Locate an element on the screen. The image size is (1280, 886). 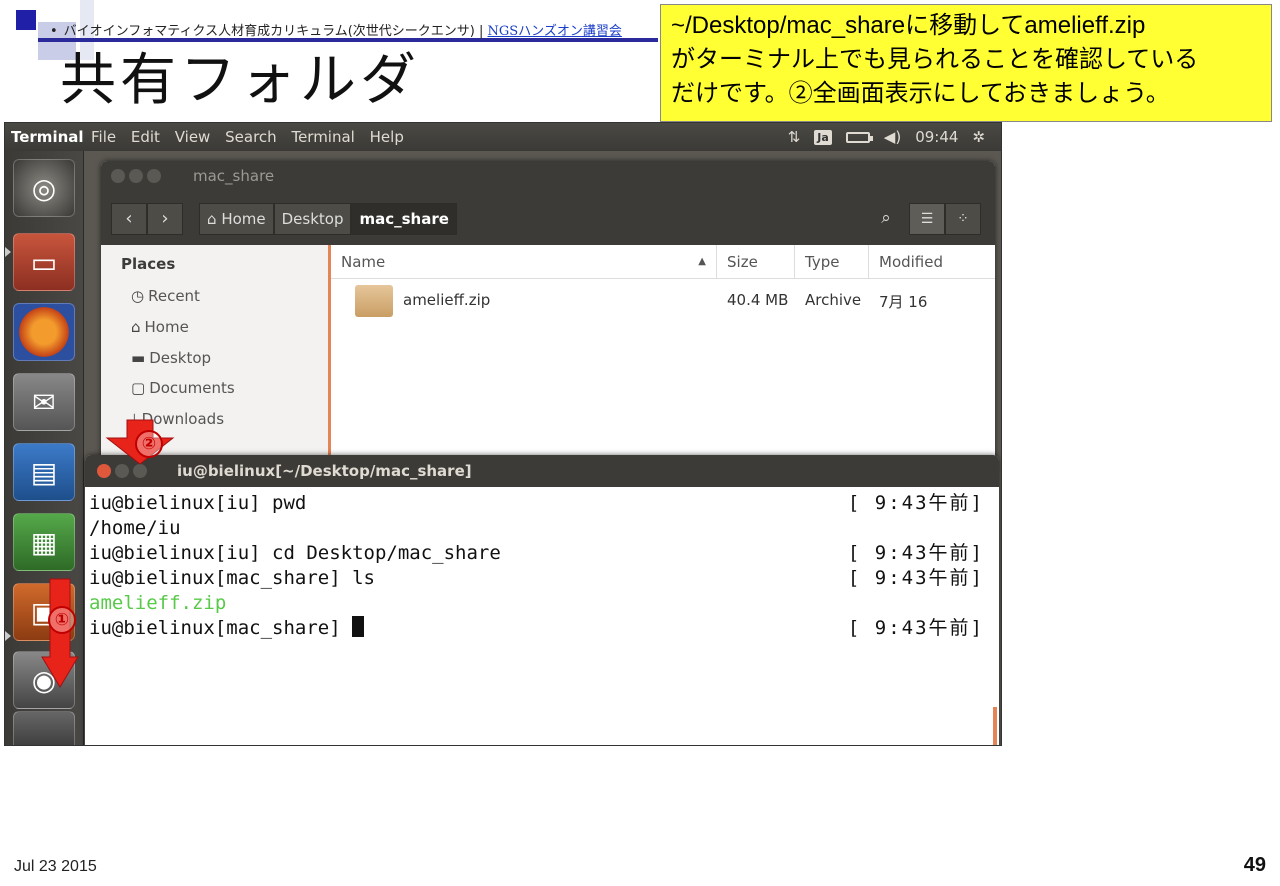
list-view-icon: ☰ is located at coordinates (927, 219).